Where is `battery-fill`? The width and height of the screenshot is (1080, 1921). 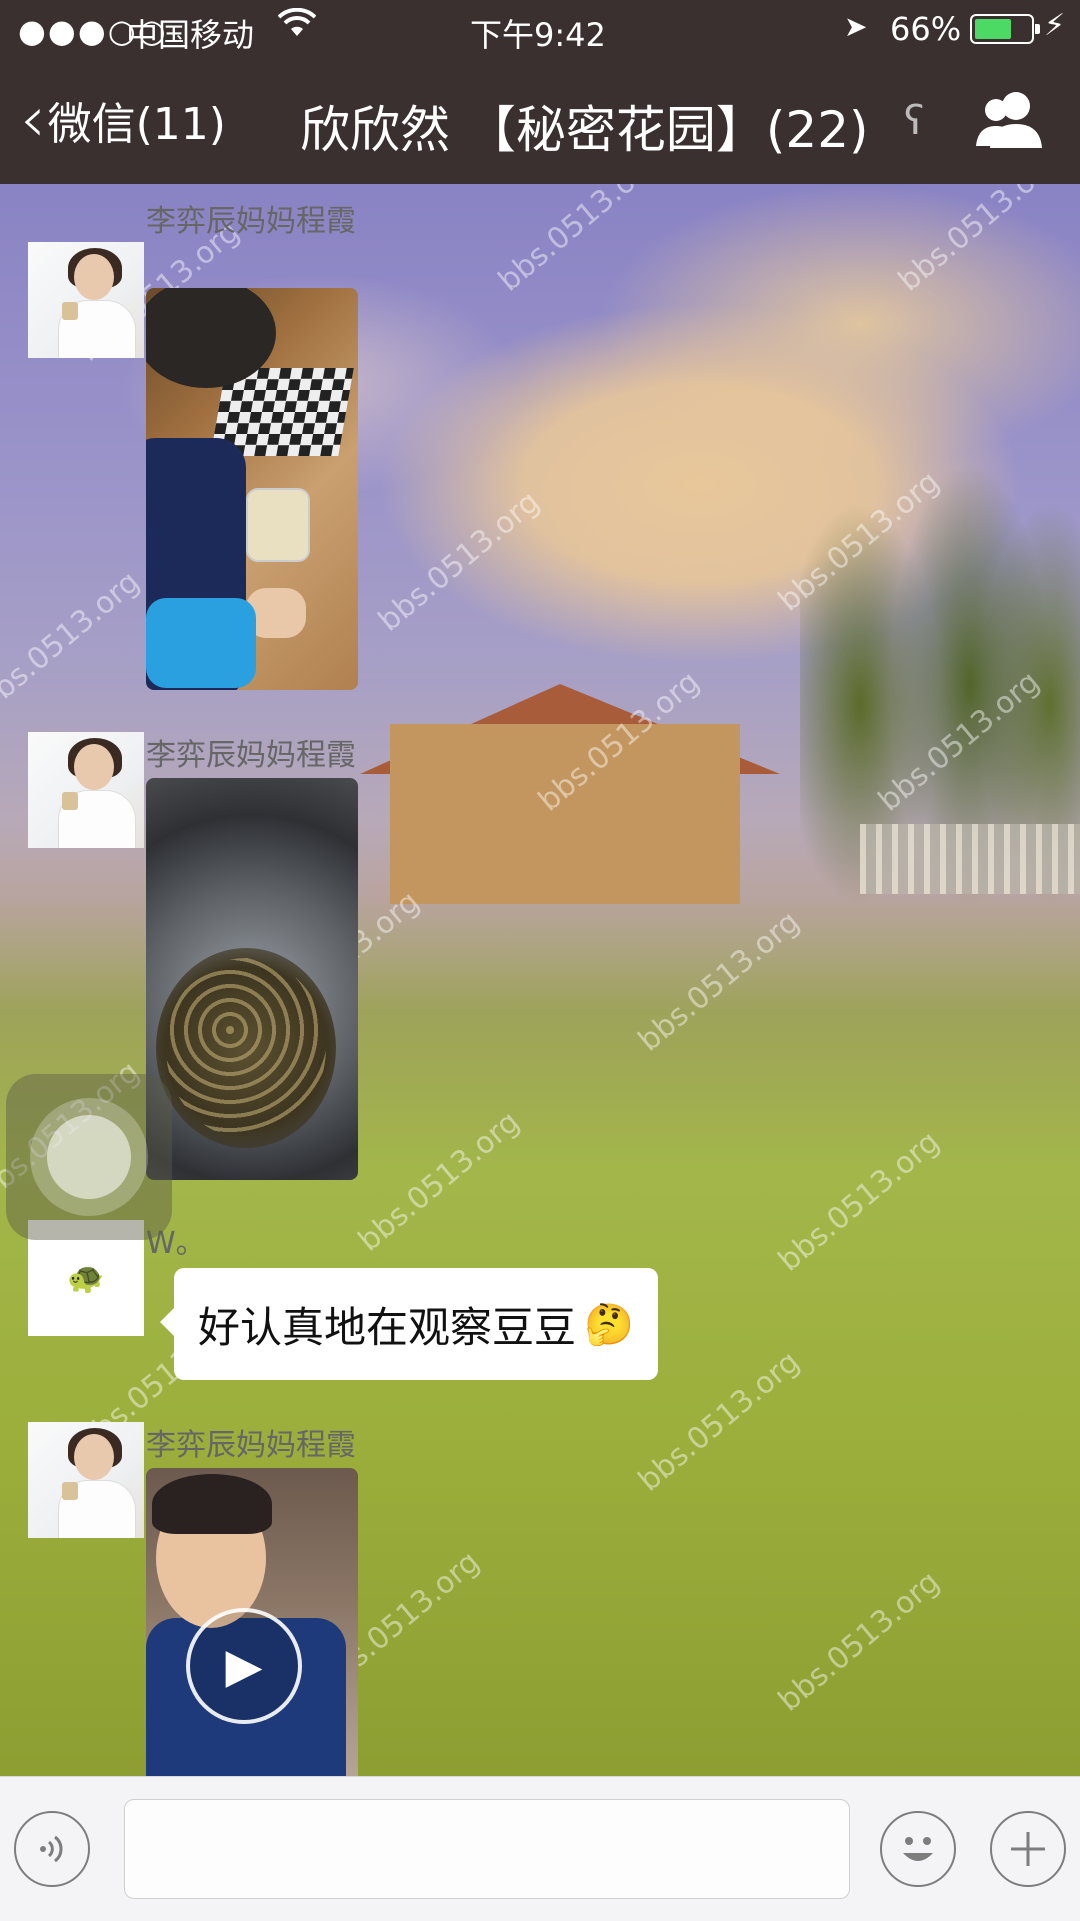 battery-fill is located at coordinates (993, 29).